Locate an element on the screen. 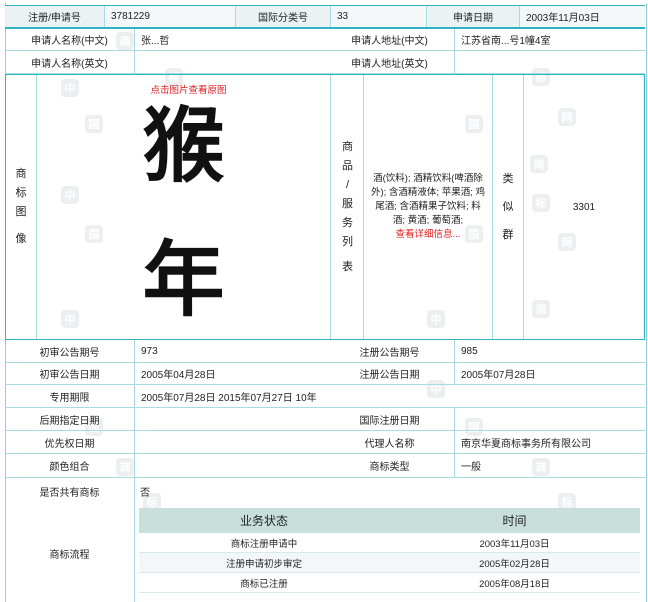  mark-type-label: 商标类型 is located at coordinates (389, 467).